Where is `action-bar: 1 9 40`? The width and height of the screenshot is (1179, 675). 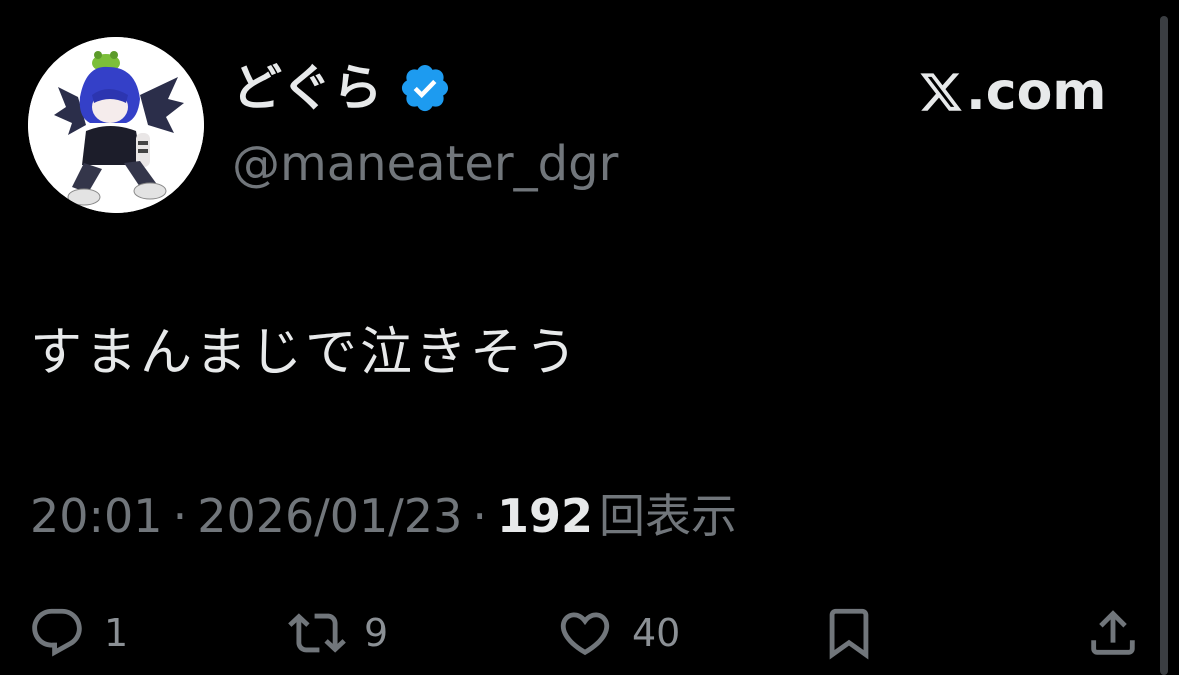 action-bar: 1 9 40 is located at coordinates (589, 633).